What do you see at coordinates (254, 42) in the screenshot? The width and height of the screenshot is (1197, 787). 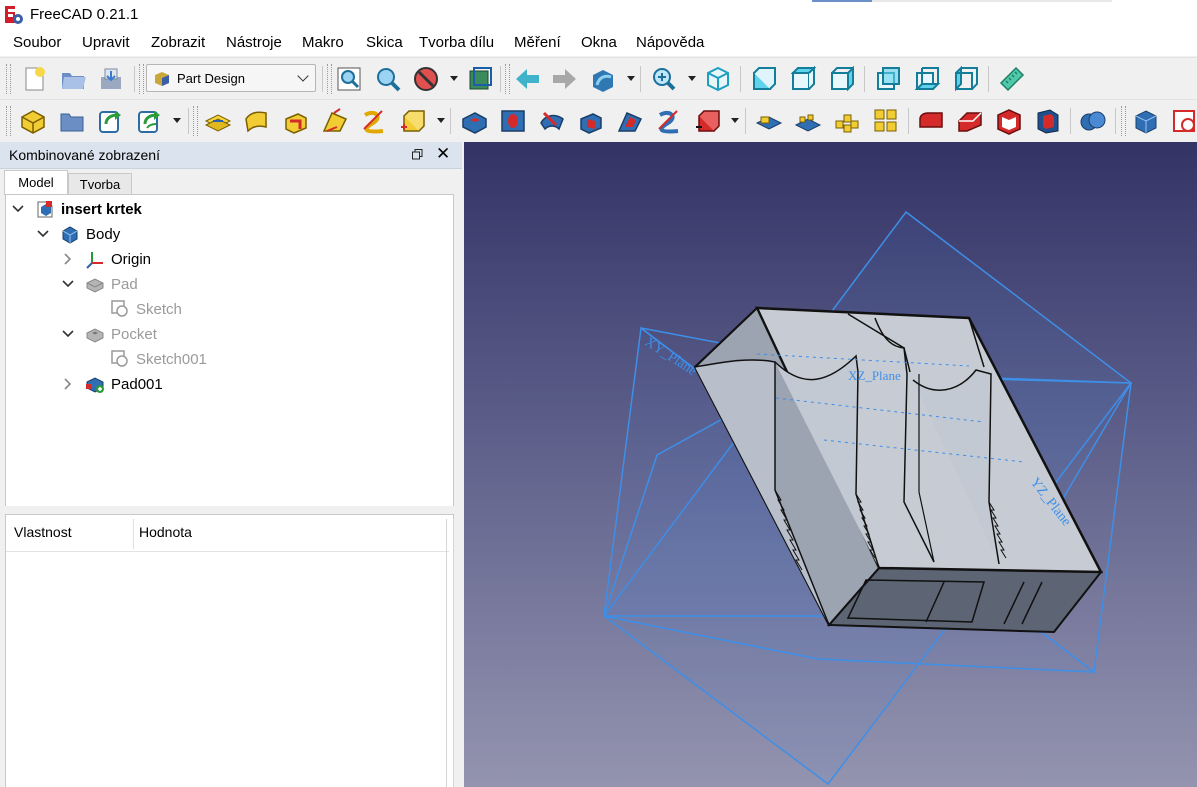 I see `menu-nastroje: Nástroje` at bounding box center [254, 42].